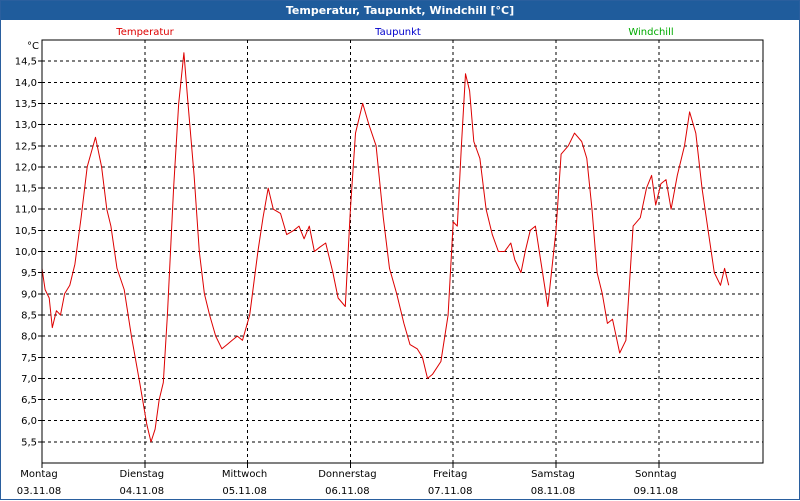  I want to click on x-weekday-label: Montag, so click(38, 474).